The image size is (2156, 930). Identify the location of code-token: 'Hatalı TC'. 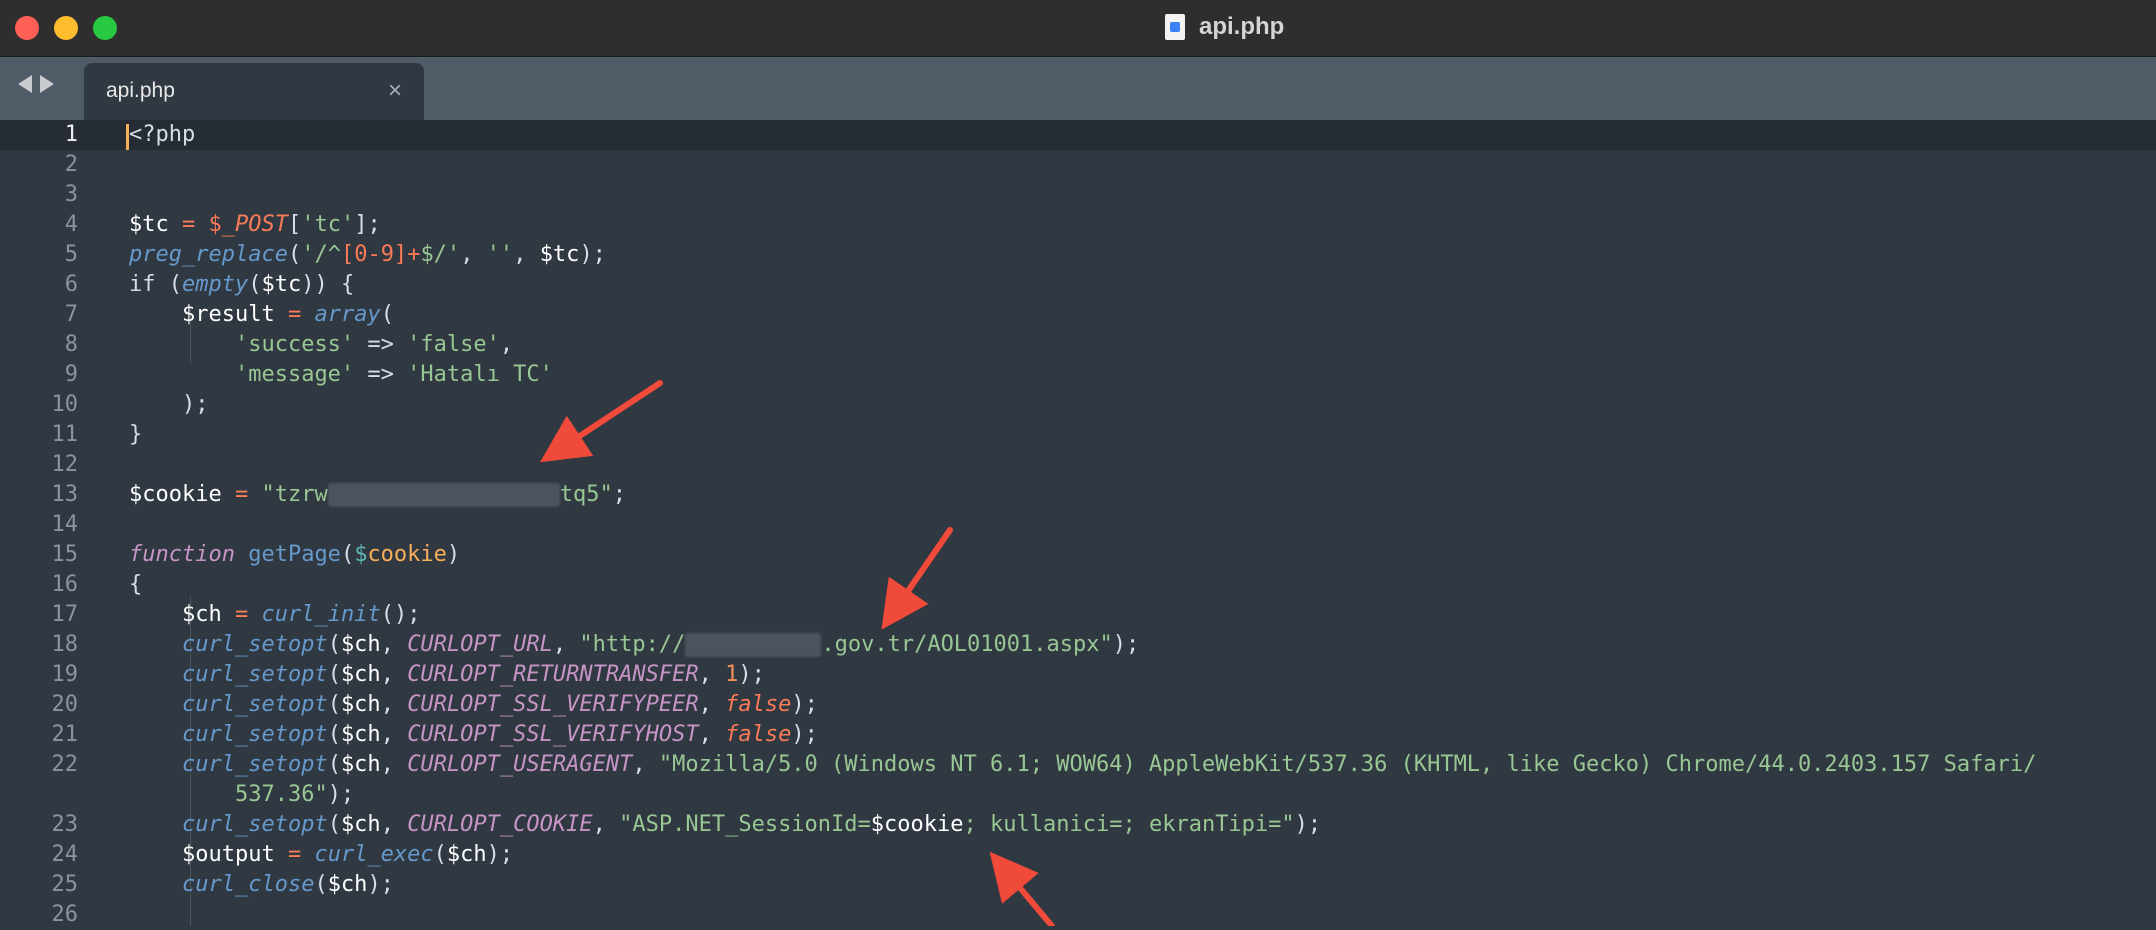
(480, 374).